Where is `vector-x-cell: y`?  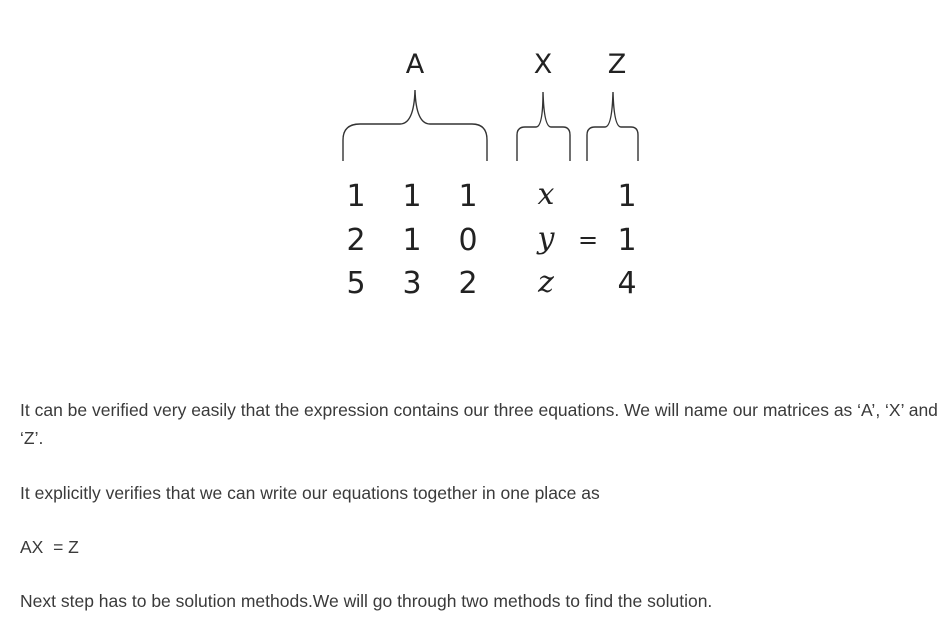 vector-x-cell: y is located at coordinates (546, 238).